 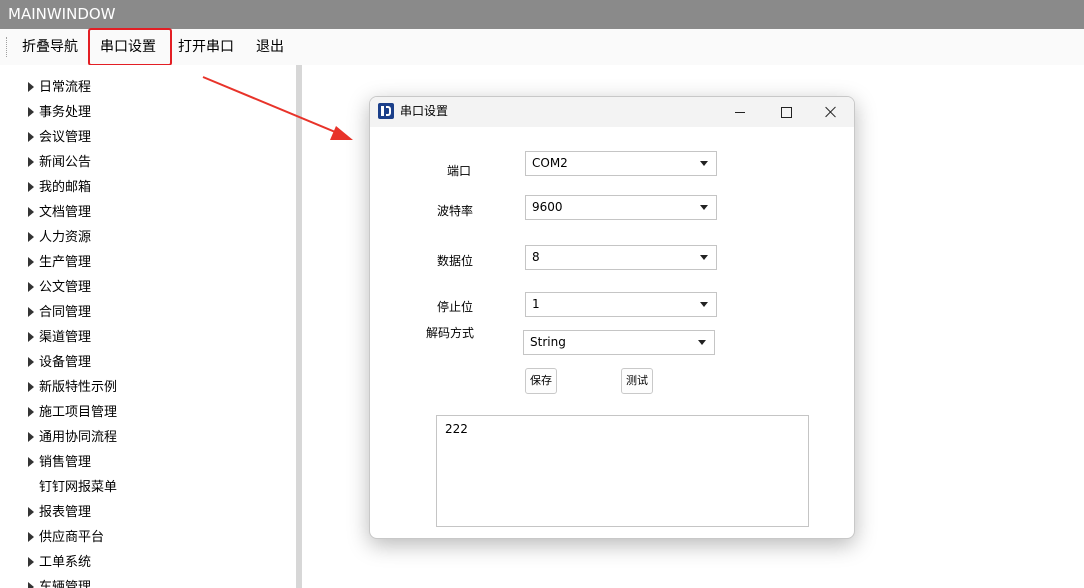 What do you see at coordinates (65, 237) in the screenshot?
I see `tree-item-label: 人力资源` at bounding box center [65, 237].